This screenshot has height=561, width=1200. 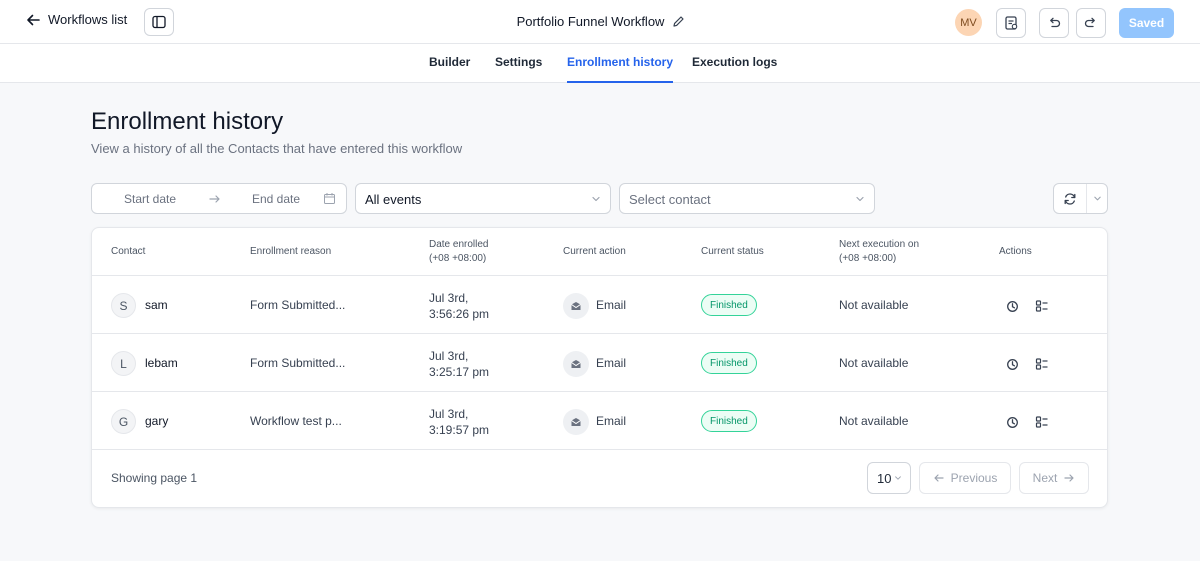 I want to click on column-date-enrolled-label: Date enrolled, so click(x=459, y=244).